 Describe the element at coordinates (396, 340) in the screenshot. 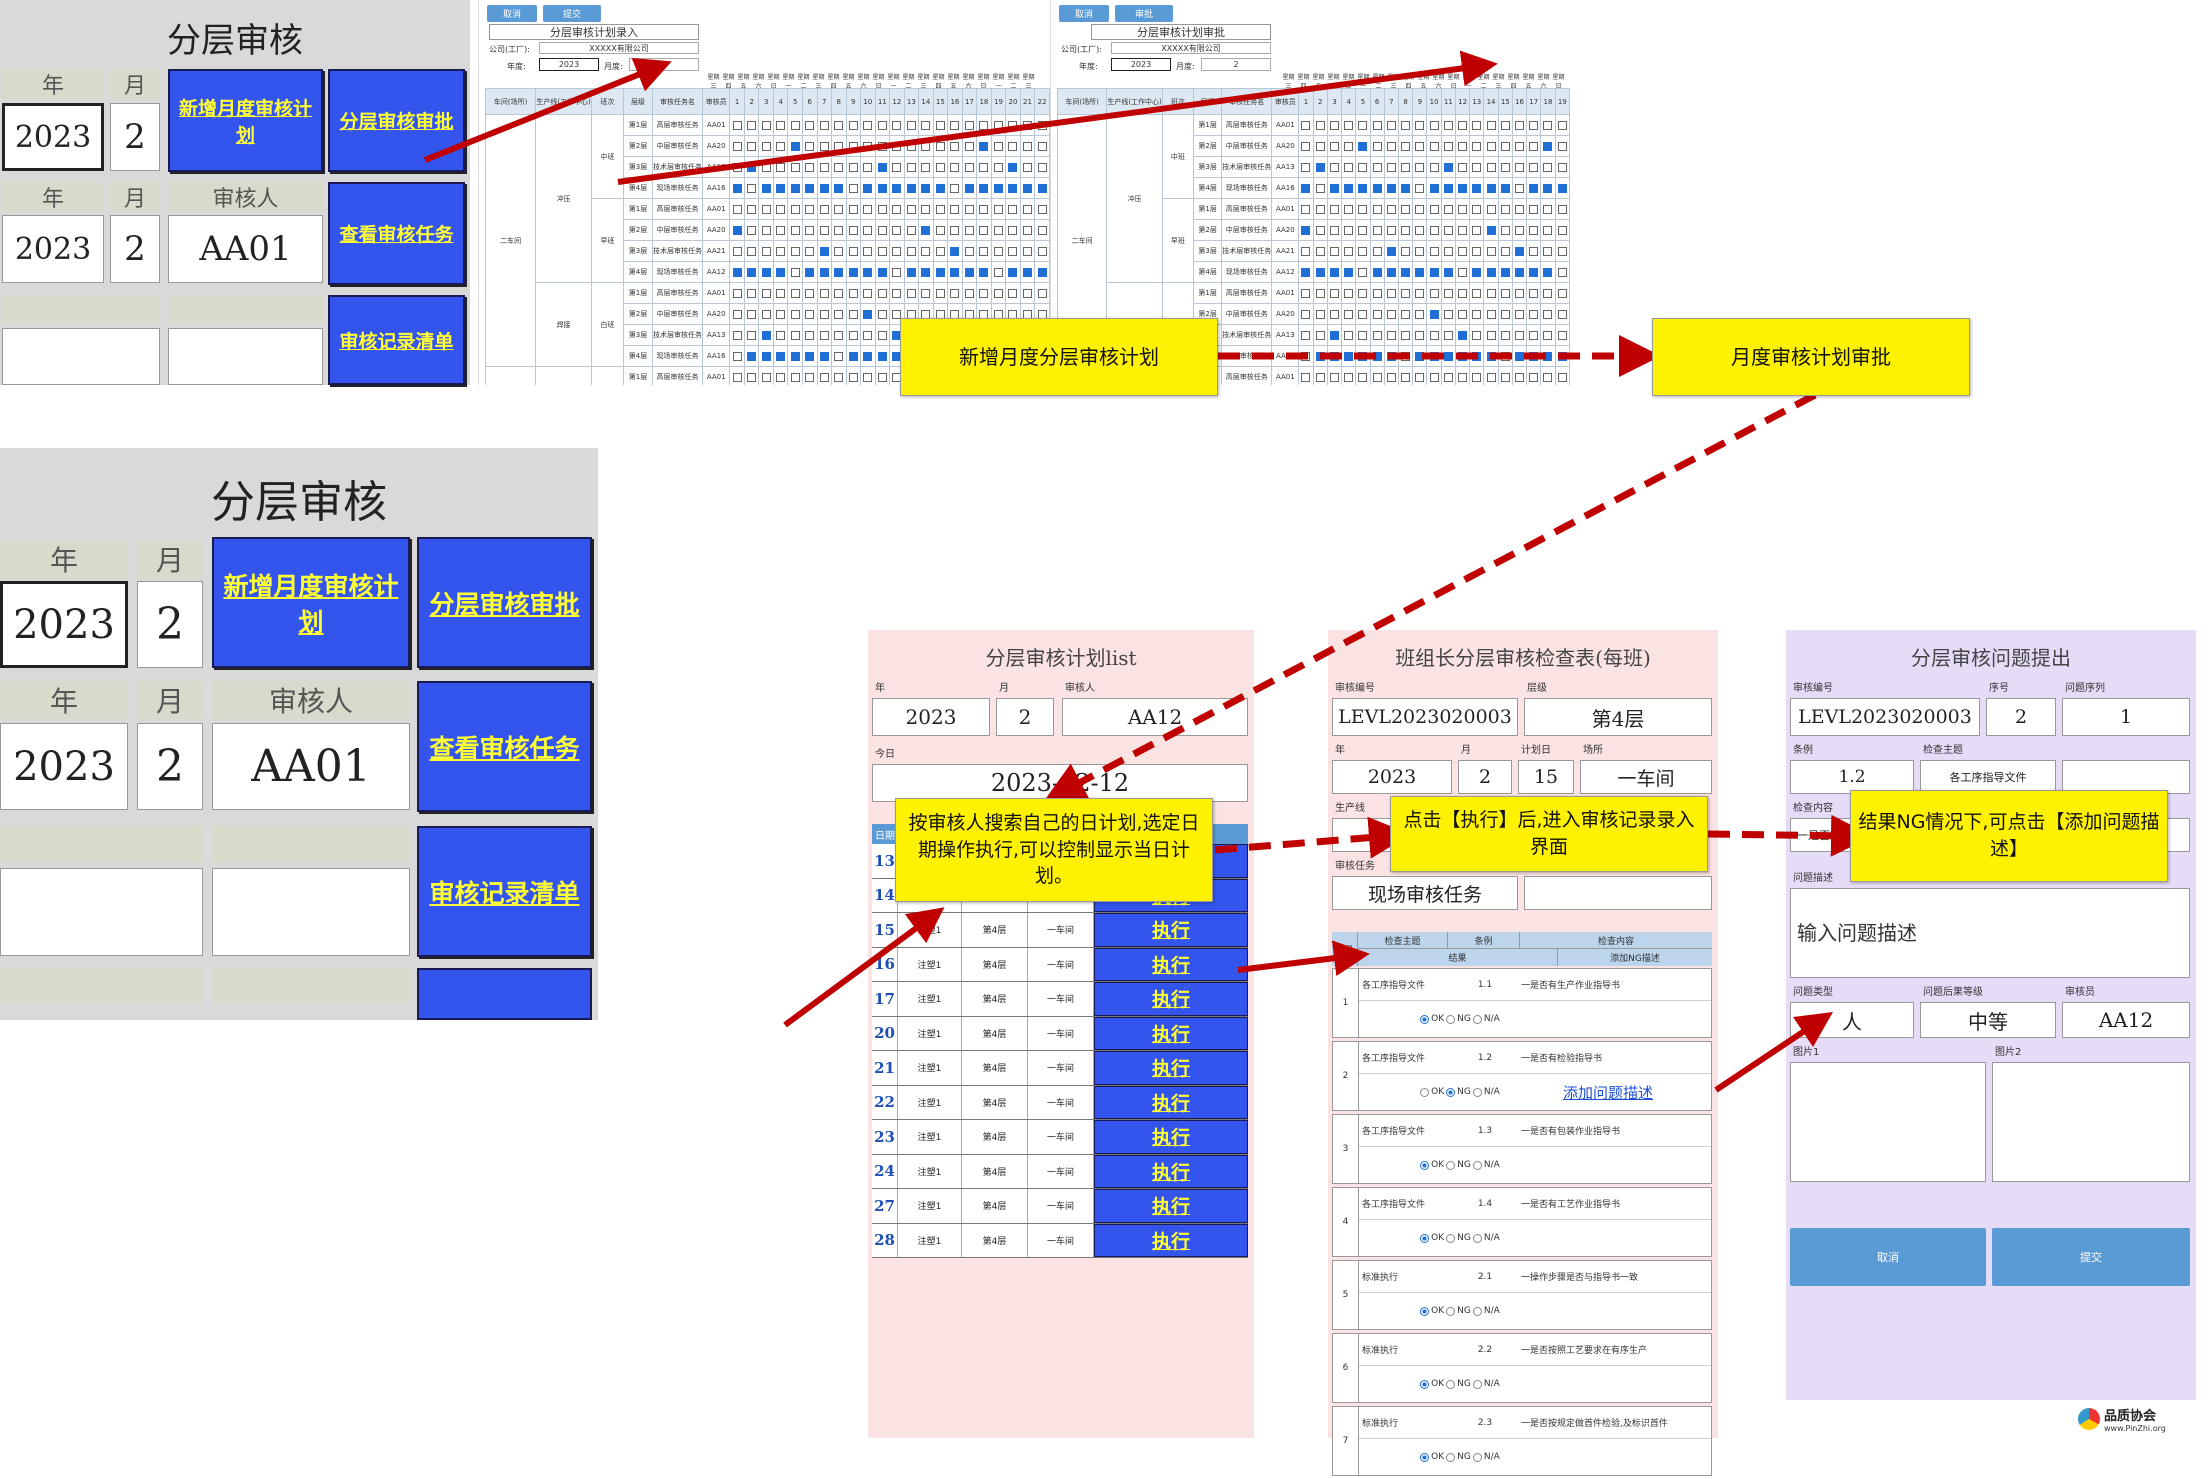

I see `audit-records-button: 审核记录清单` at that location.